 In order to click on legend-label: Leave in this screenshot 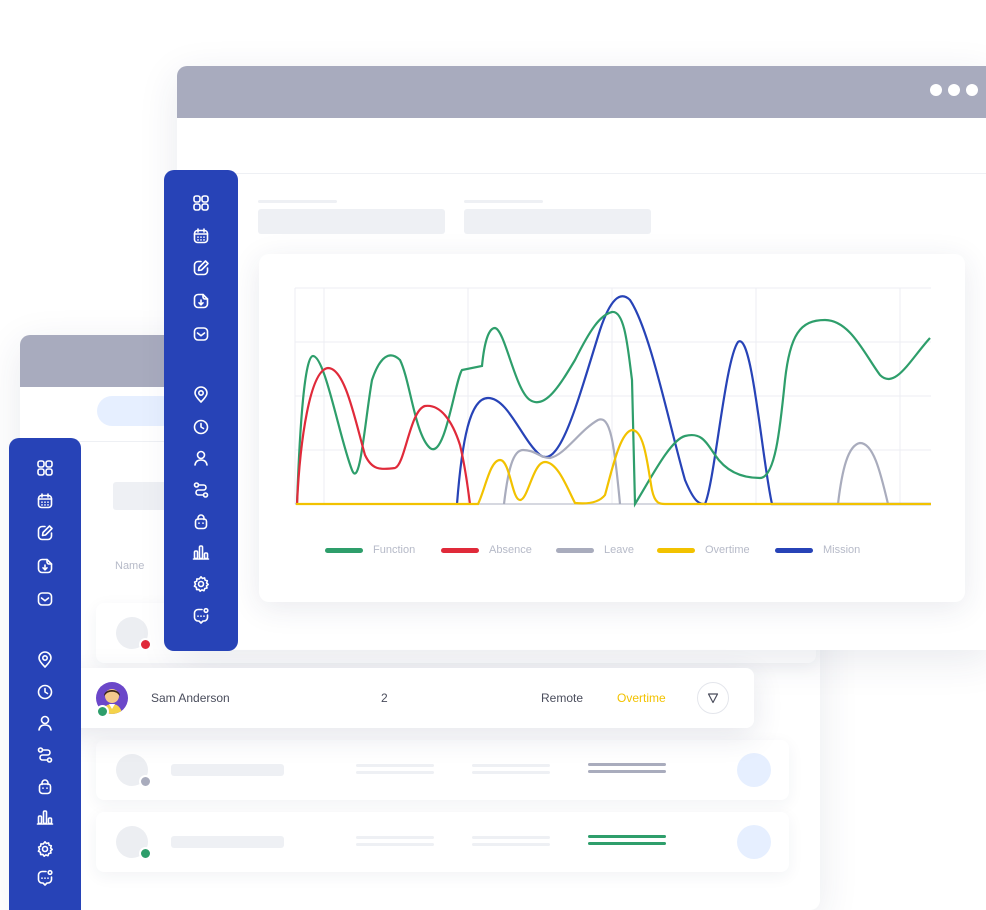, I will do `click(619, 550)`.